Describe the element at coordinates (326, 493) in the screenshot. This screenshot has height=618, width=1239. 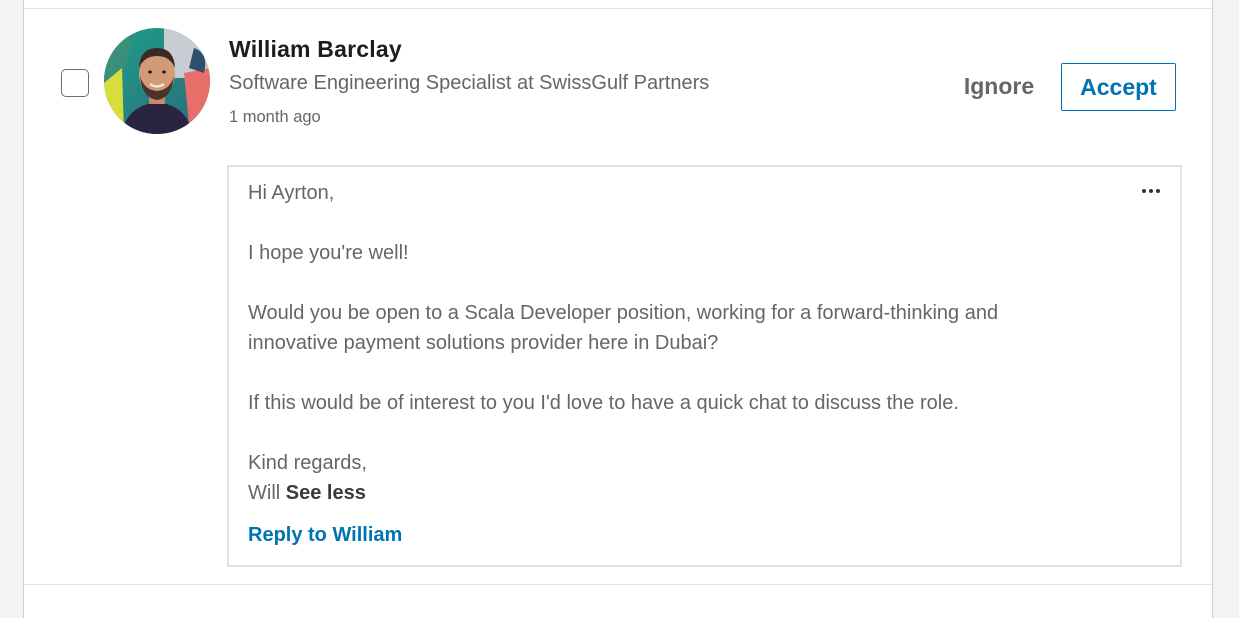
I see `see-less-link: See less` at that location.